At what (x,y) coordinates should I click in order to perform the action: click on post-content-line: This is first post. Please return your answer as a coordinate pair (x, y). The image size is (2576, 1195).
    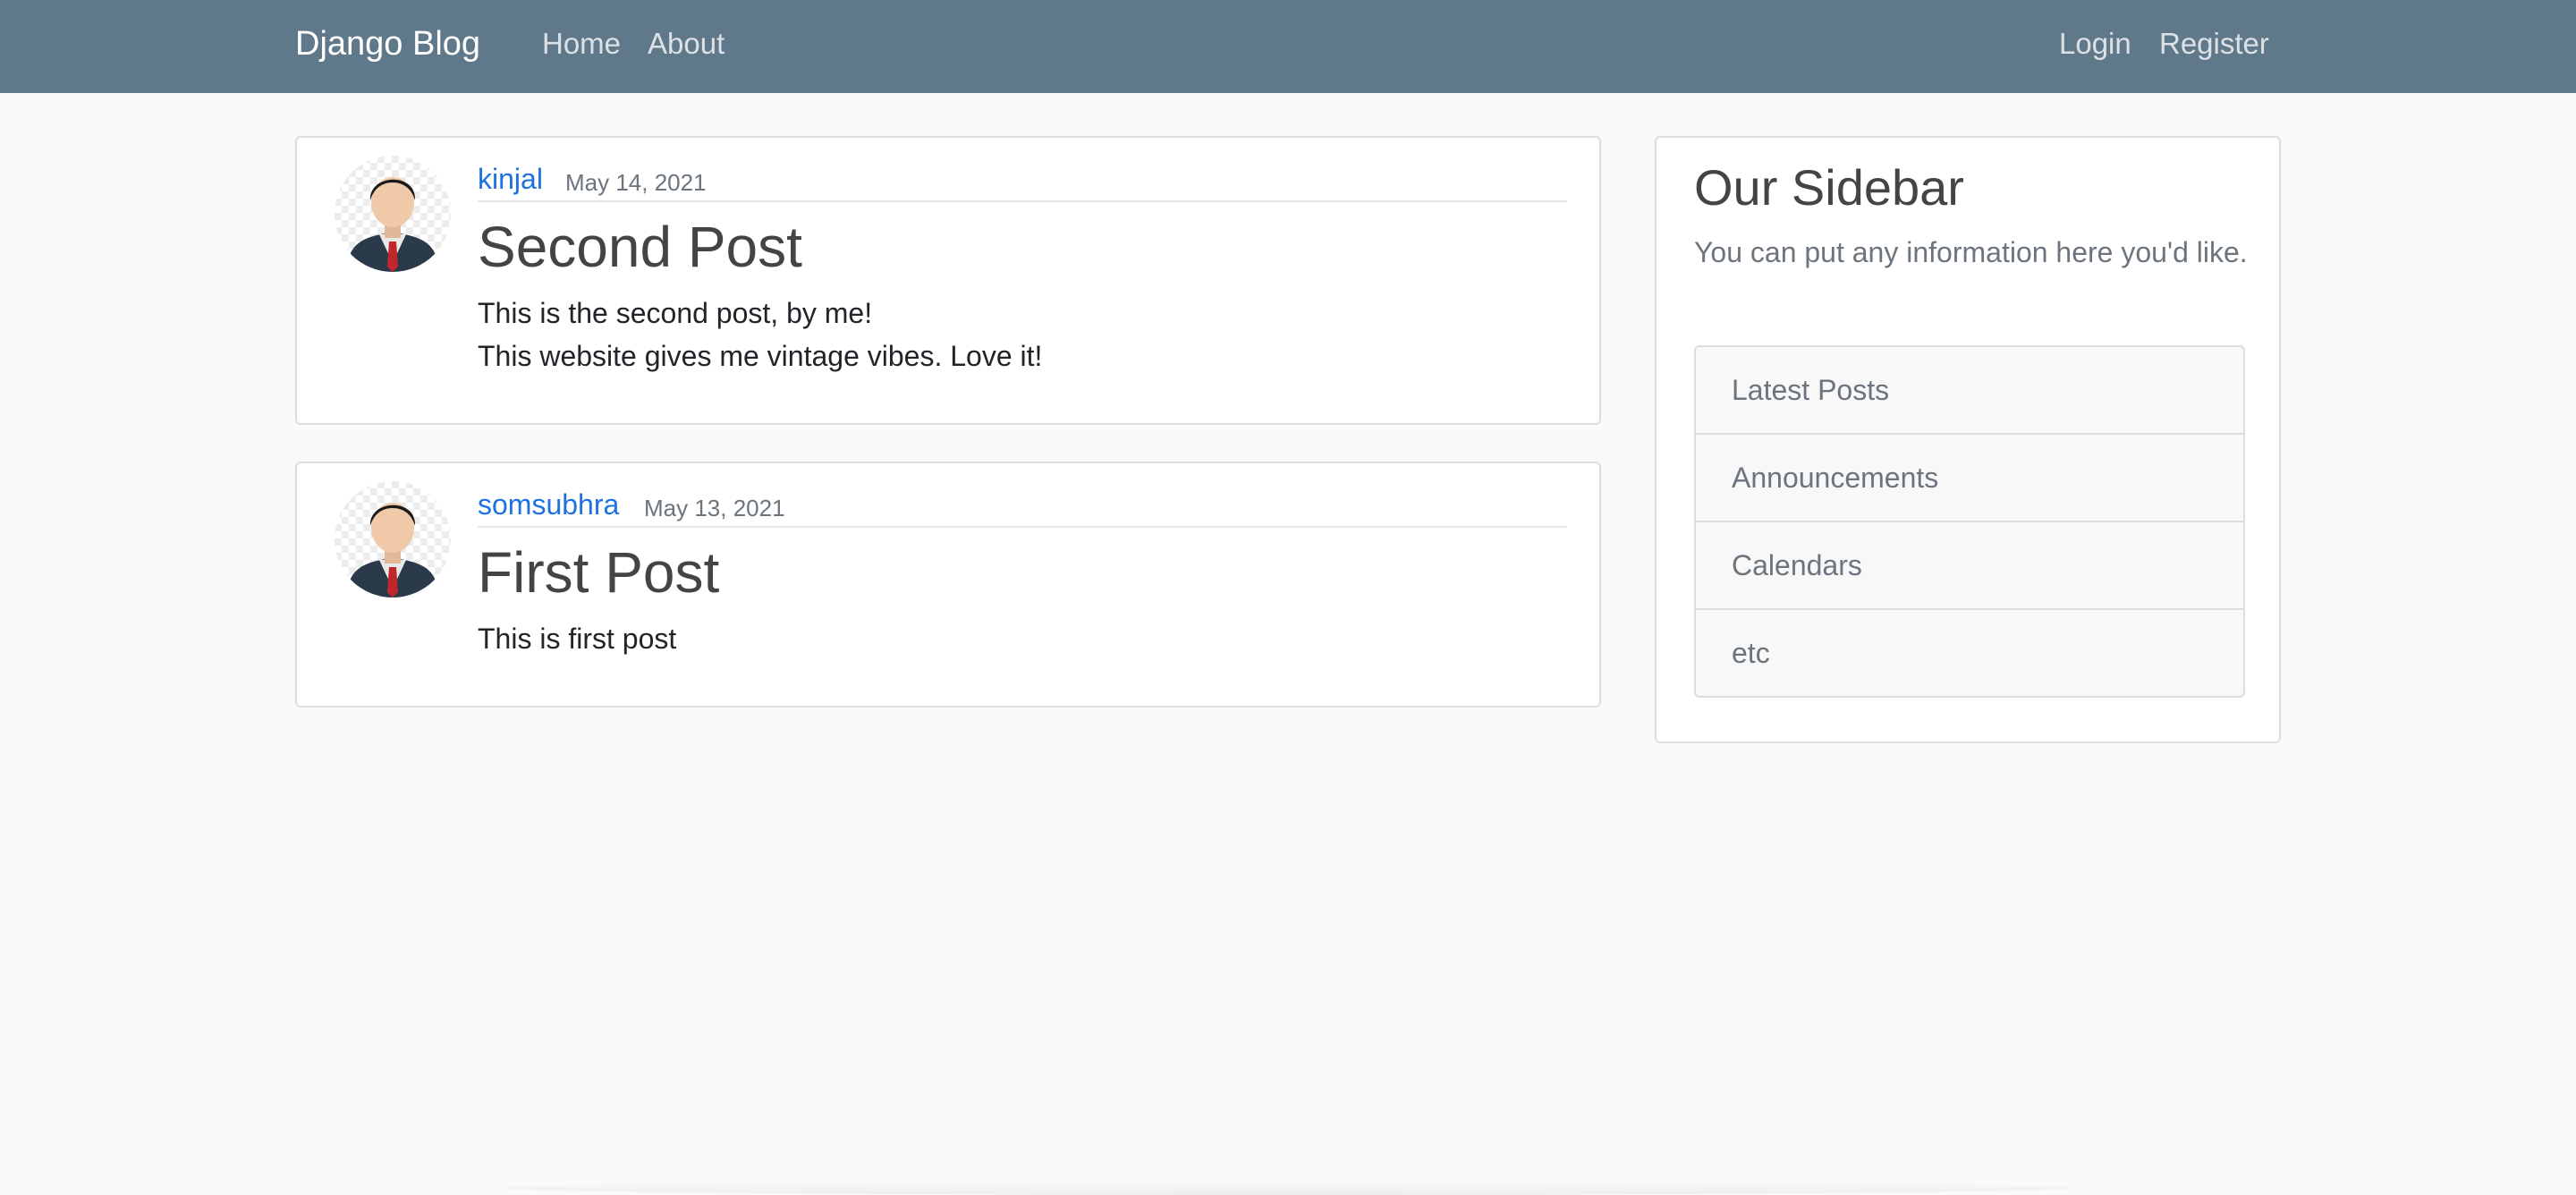
    Looking at the image, I should click on (577, 639).